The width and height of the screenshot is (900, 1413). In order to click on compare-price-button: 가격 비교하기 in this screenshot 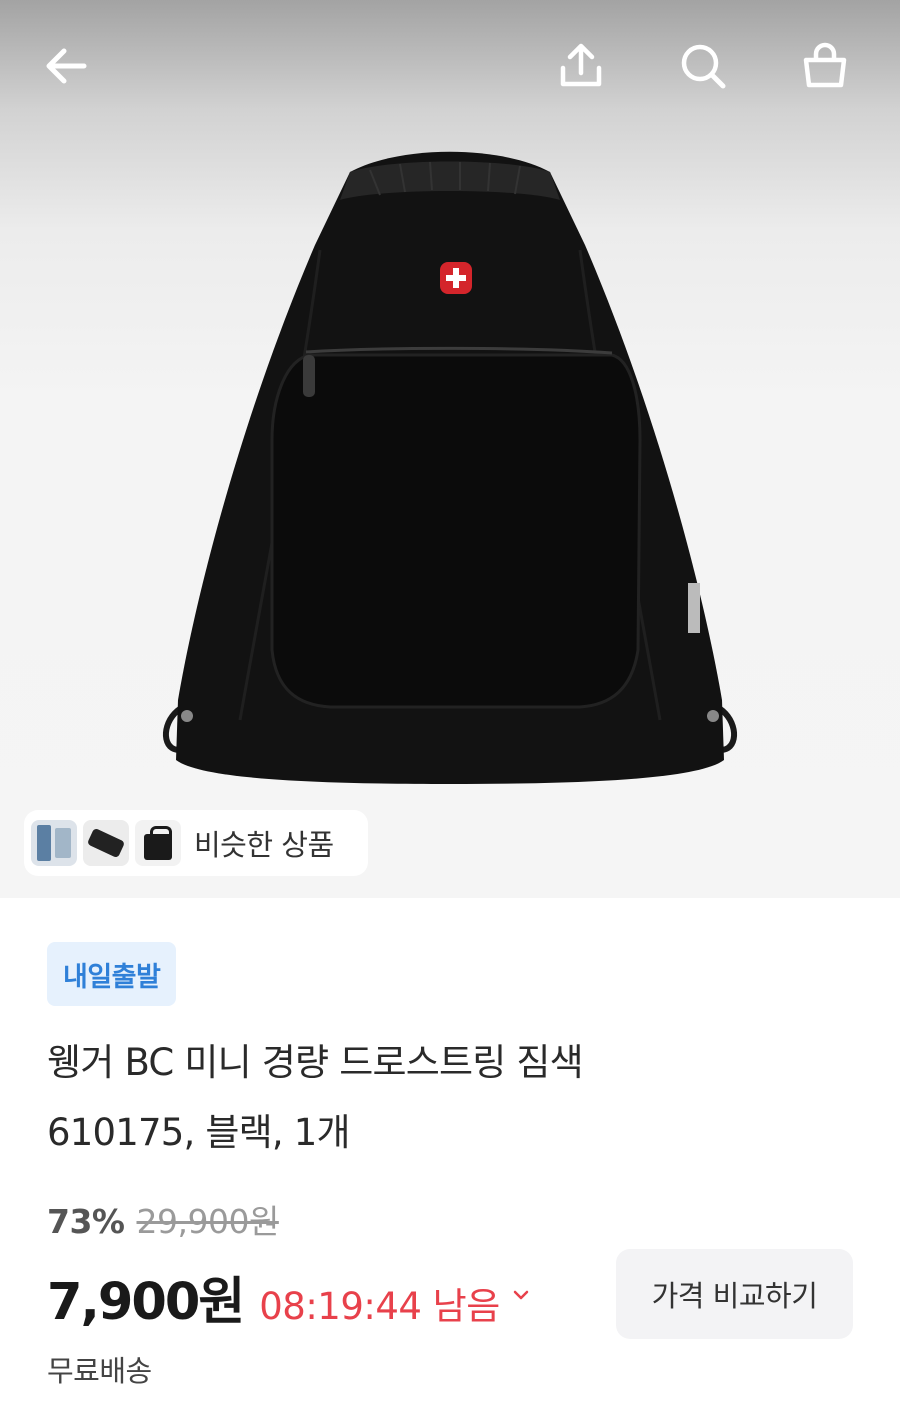, I will do `click(734, 1294)`.